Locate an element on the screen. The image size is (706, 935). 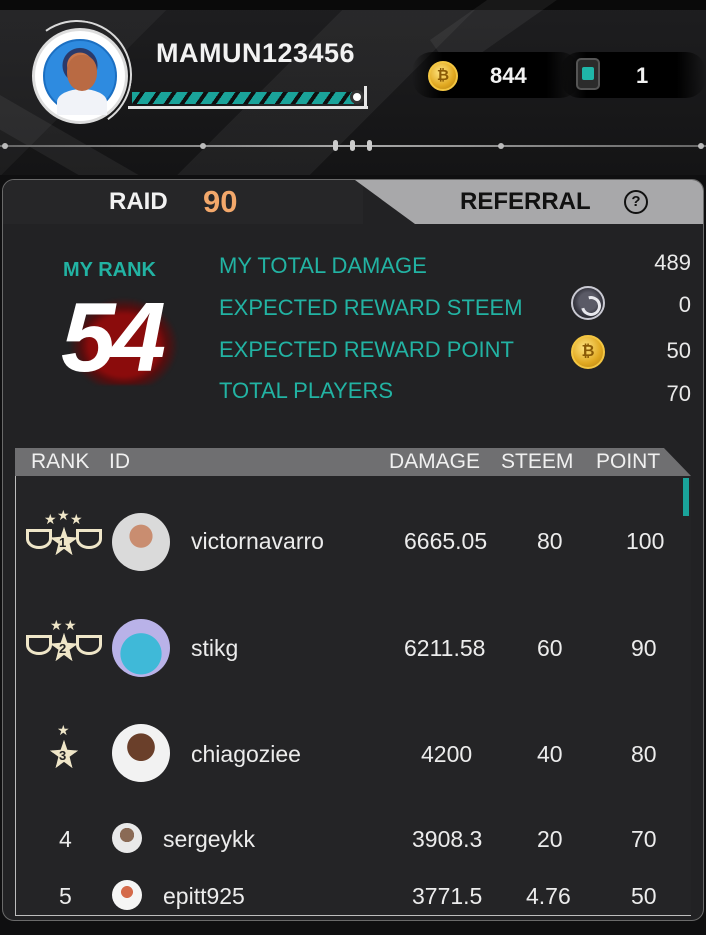
damage: 3771.5 is located at coordinates (447, 896).